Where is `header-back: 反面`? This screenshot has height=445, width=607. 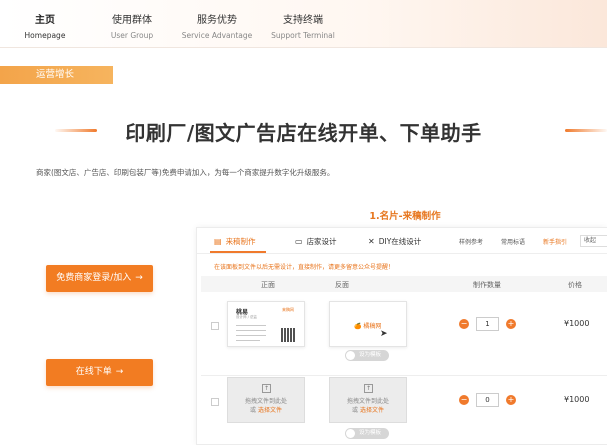
header-back: 反面 is located at coordinates (342, 285).